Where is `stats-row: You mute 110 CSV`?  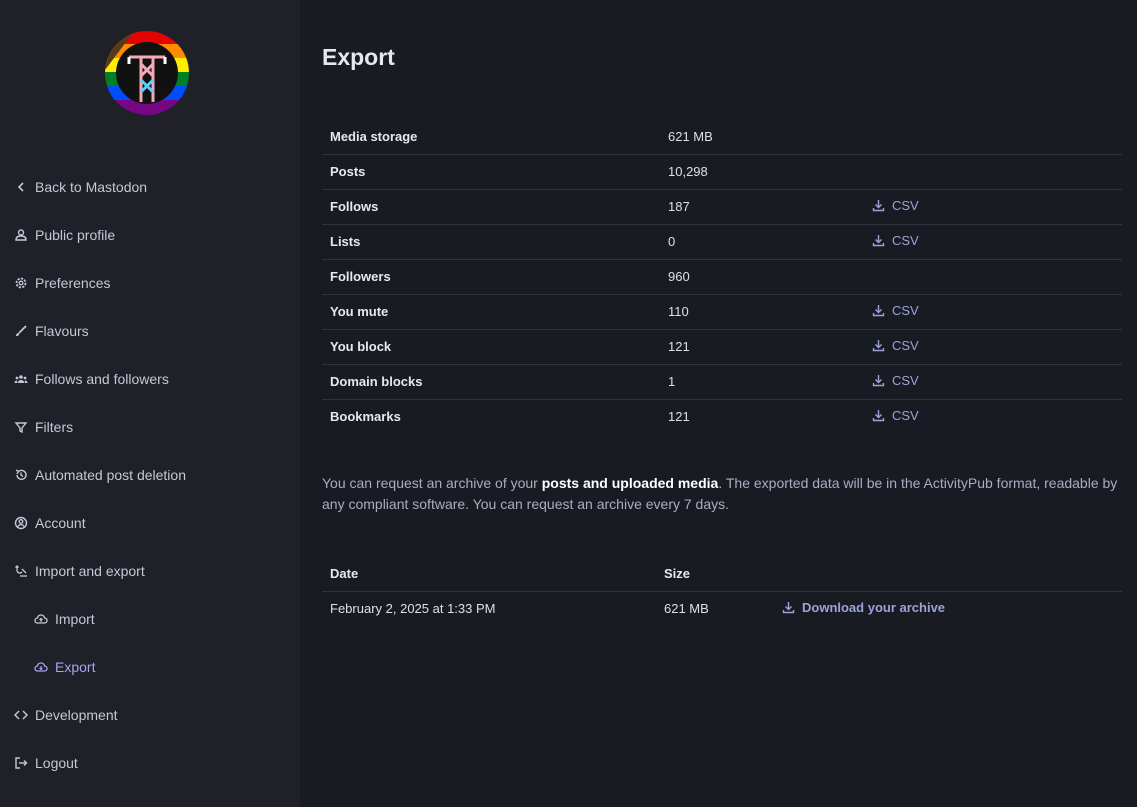 stats-row: You mute 110 CSV is located at coordinates (722, 312).